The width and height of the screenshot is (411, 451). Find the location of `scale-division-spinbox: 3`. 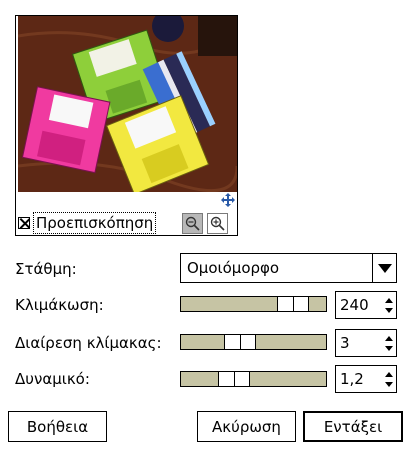

scale-division-spinbox: 3 is located at coordinates (366, 343).